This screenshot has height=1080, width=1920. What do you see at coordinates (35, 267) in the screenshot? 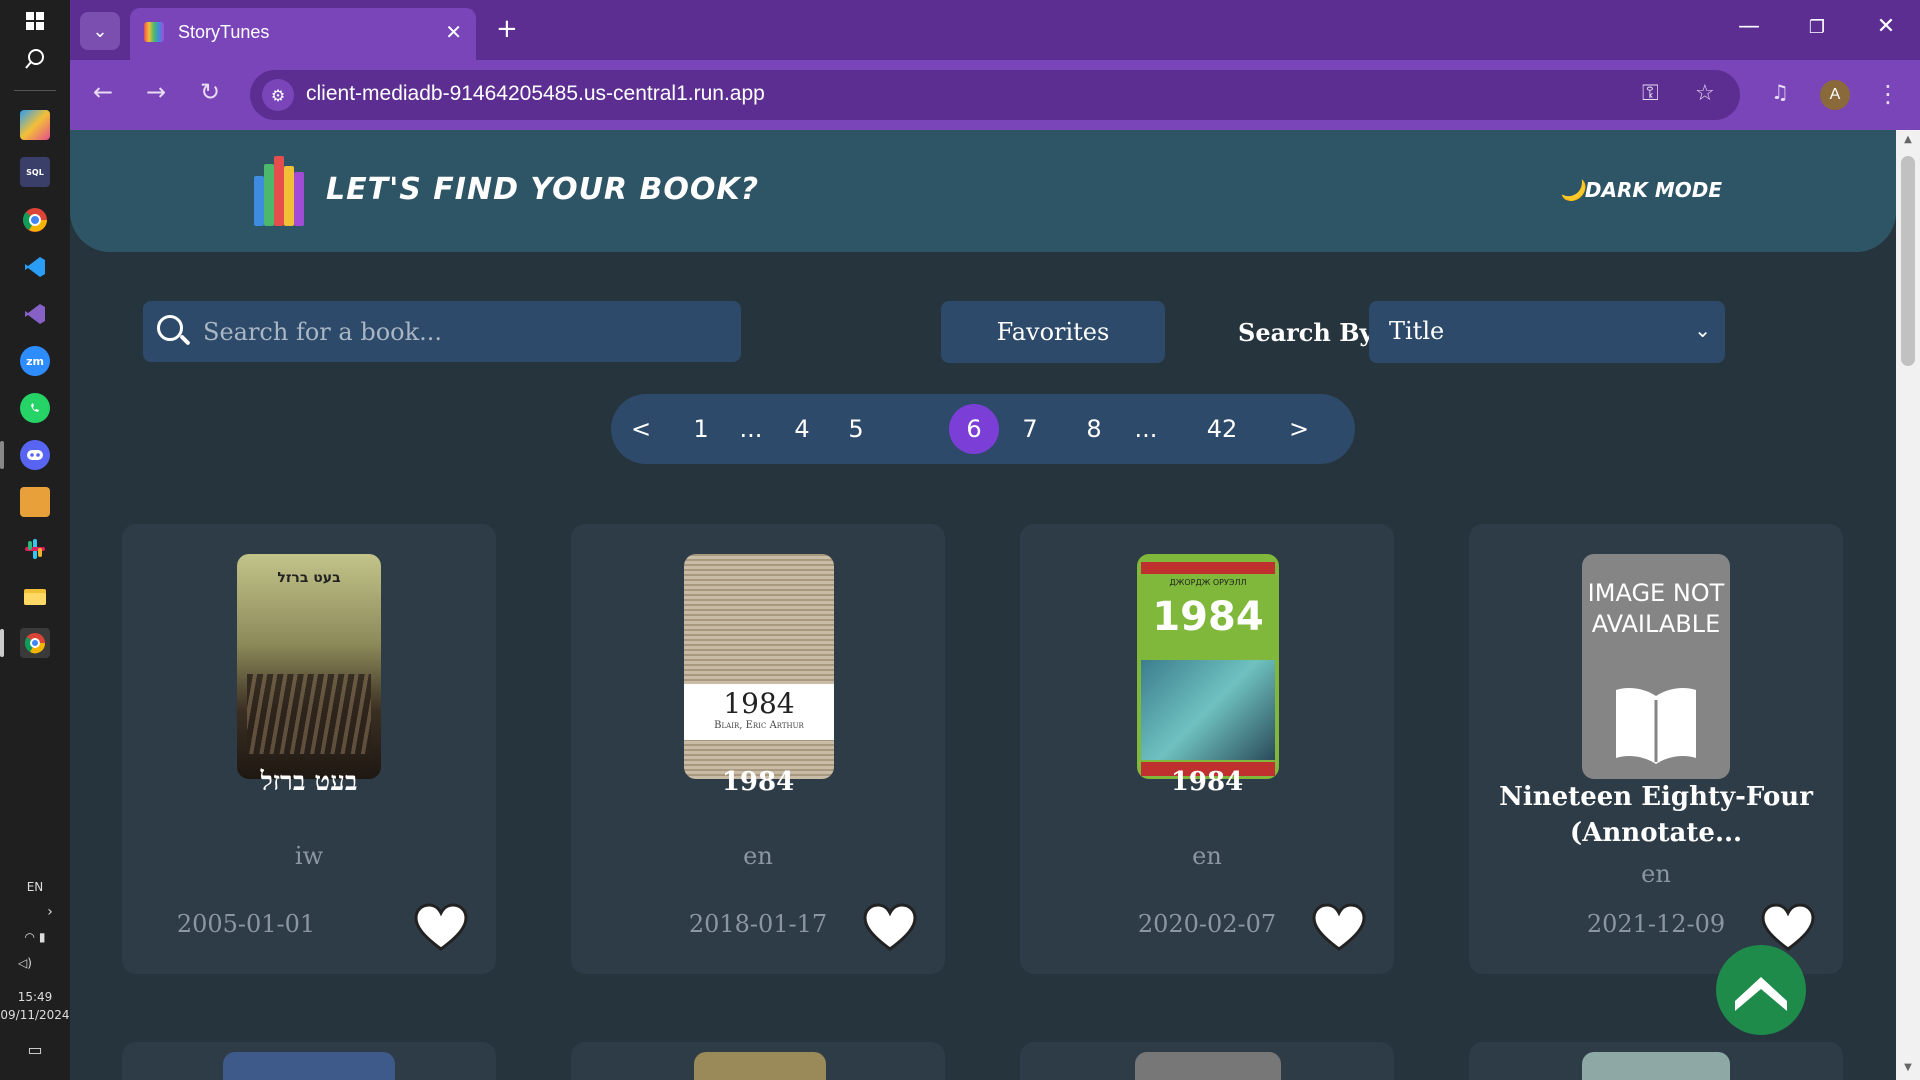
I see `vscode-icon` at bounding box center [35, 267].